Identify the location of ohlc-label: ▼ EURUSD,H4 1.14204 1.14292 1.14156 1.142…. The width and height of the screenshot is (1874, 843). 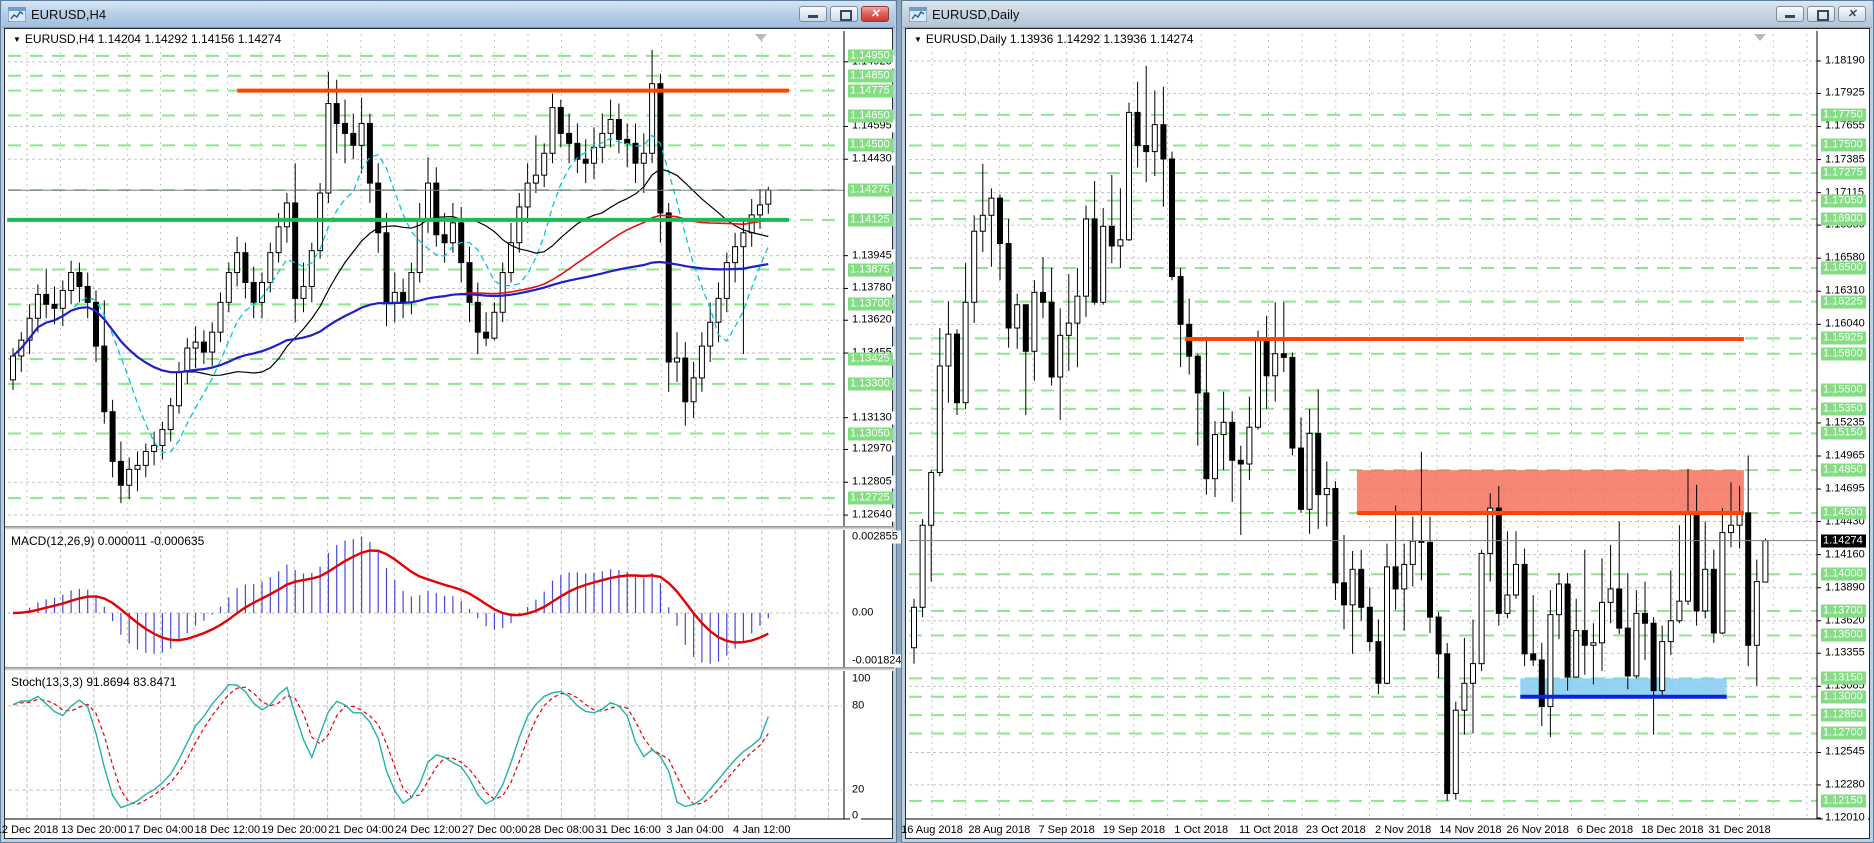
(147, 39).